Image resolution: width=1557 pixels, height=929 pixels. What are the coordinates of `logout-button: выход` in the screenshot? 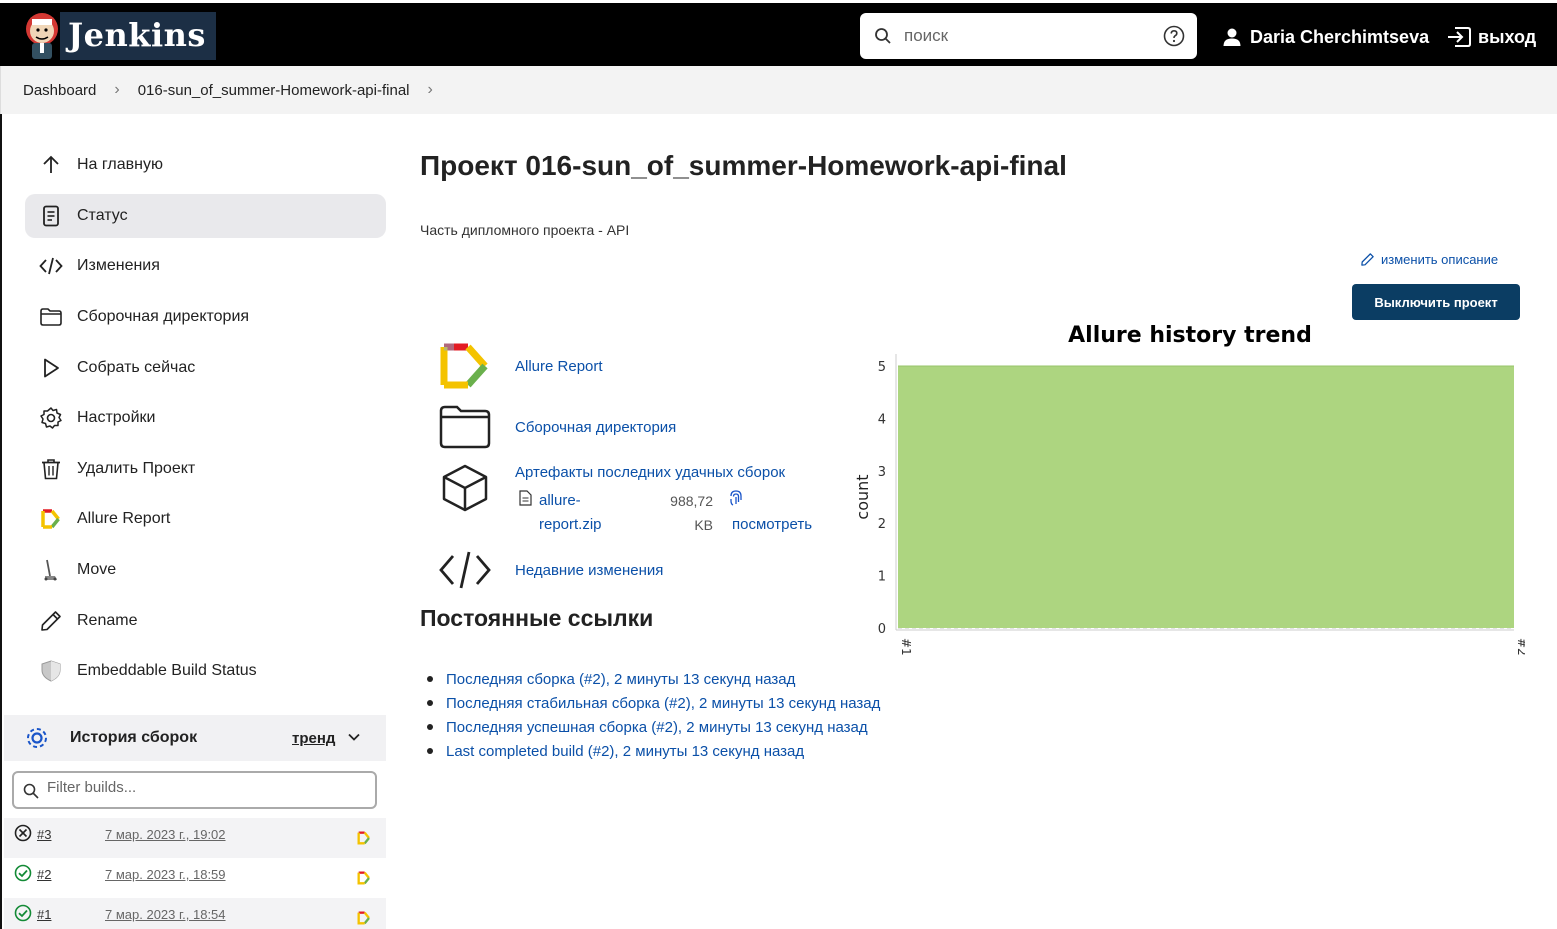 It's located at (1491, 37).